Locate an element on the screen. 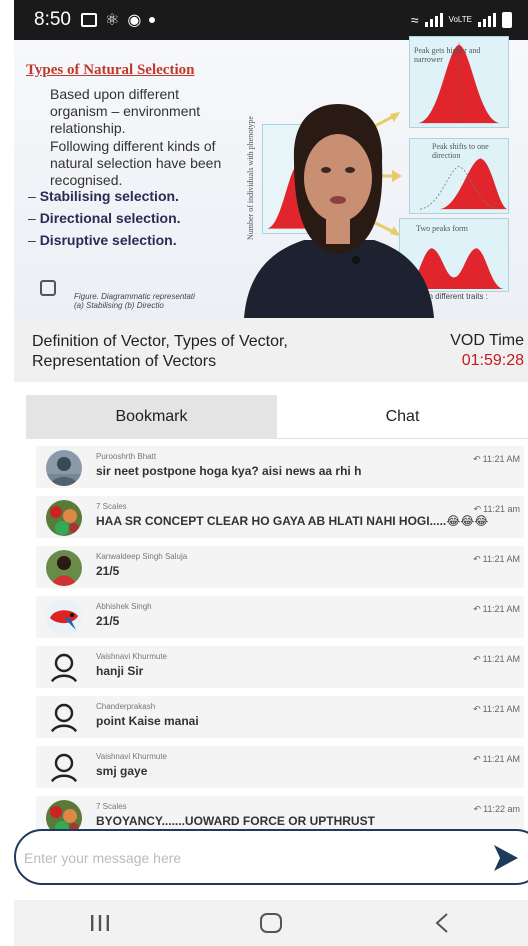 This screenshot has height=946, width=528. system-nav-bar is located at coordinates (271, 923).